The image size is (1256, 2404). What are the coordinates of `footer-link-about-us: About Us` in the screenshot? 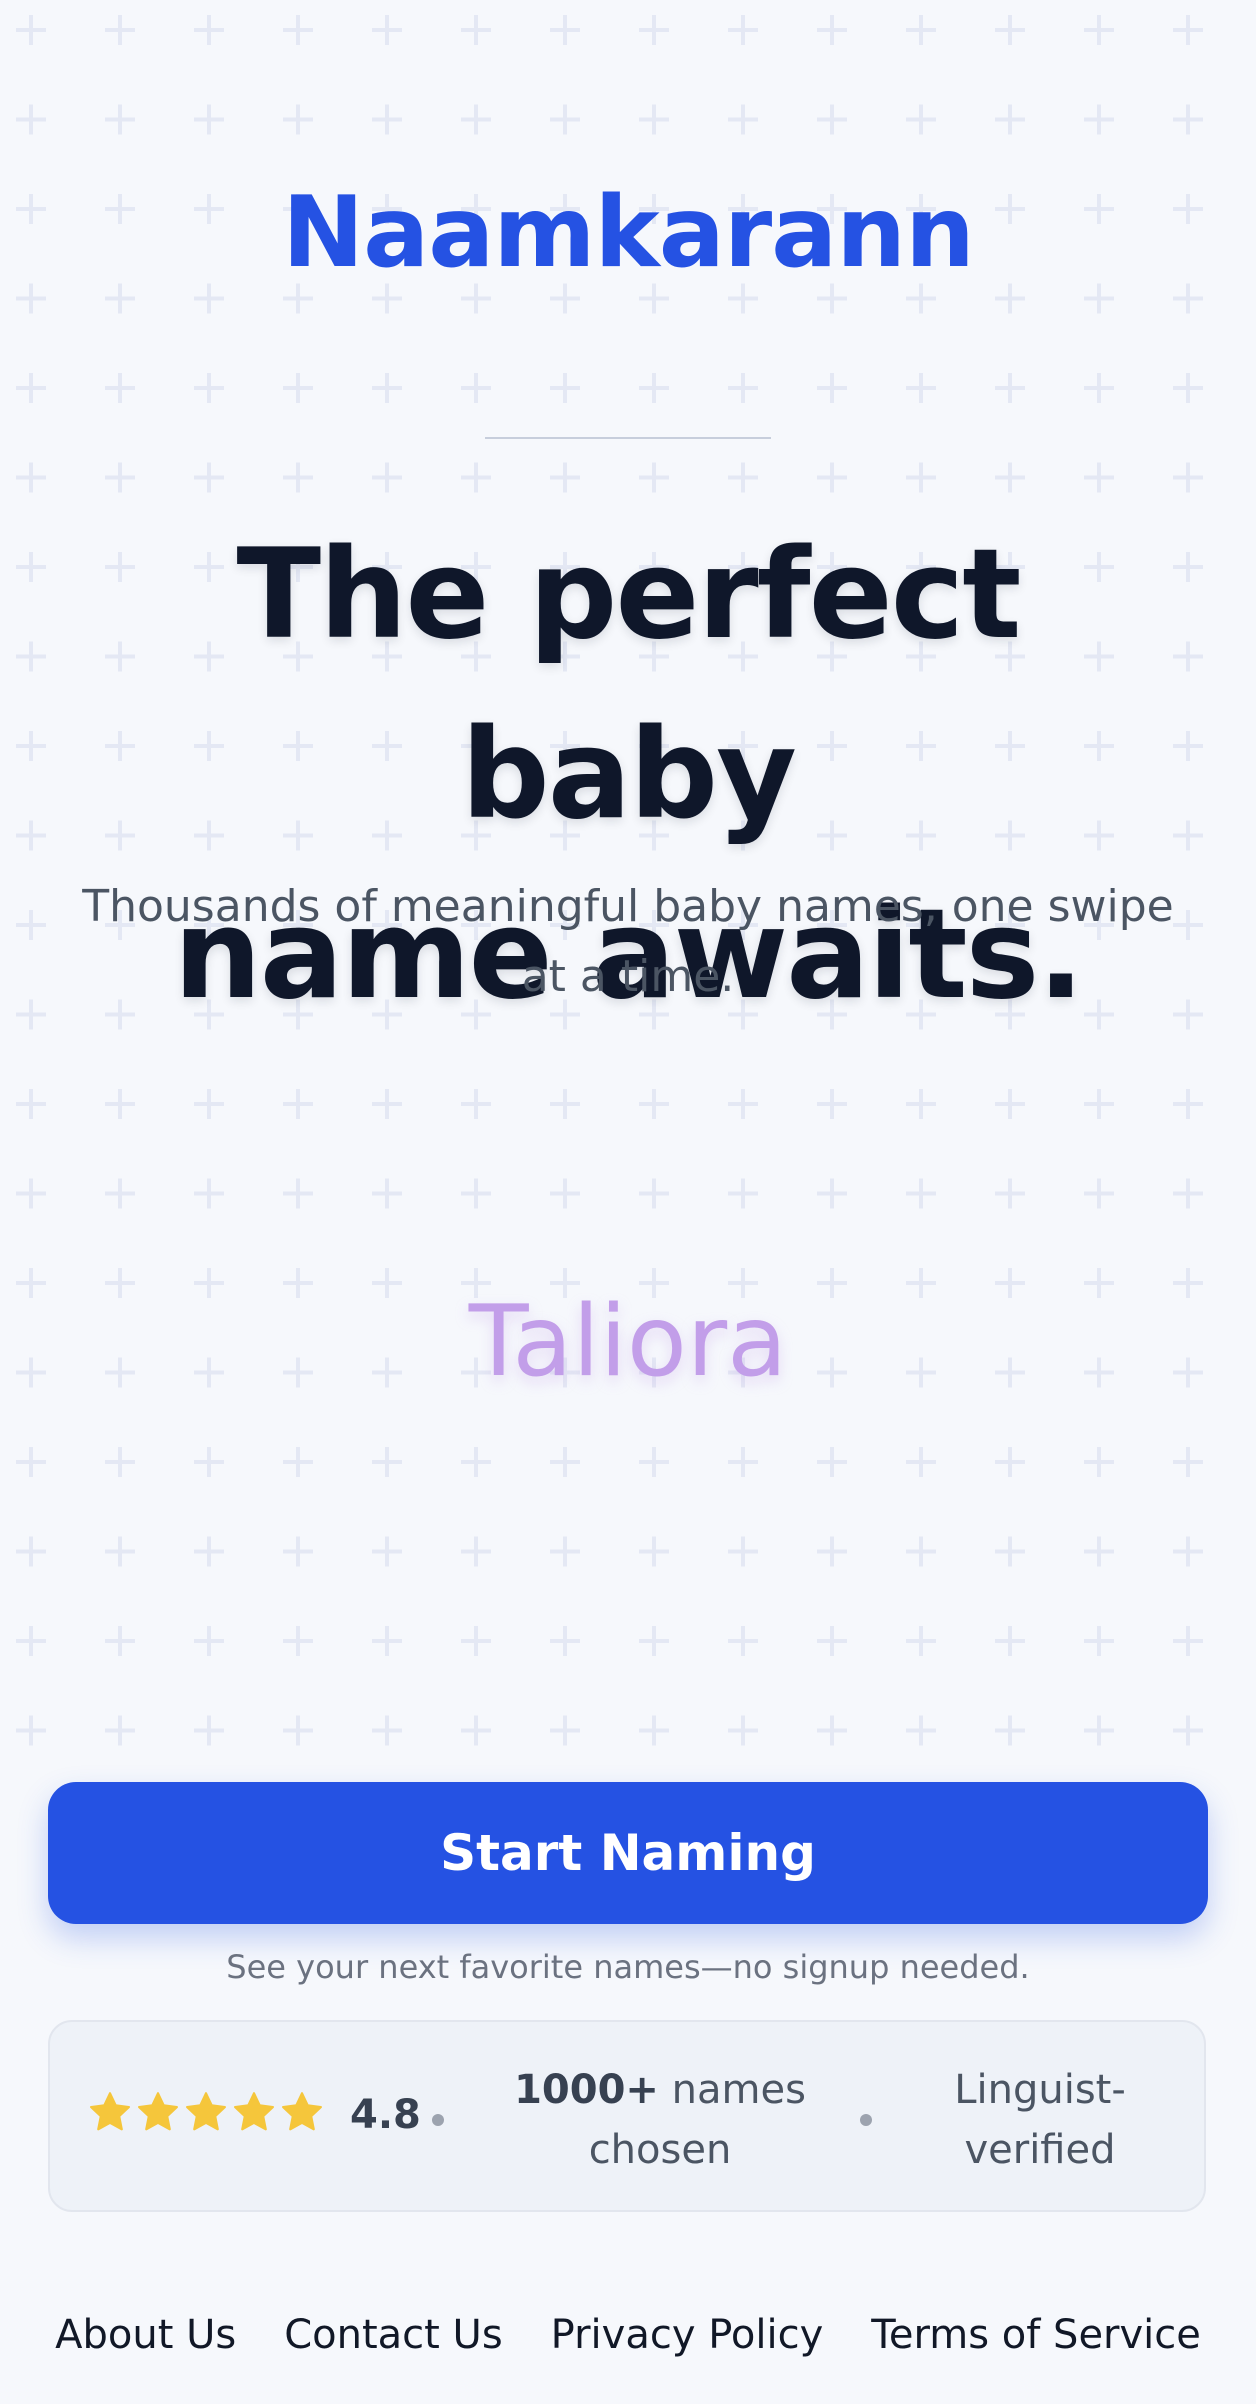 It's located at (145, 2335).